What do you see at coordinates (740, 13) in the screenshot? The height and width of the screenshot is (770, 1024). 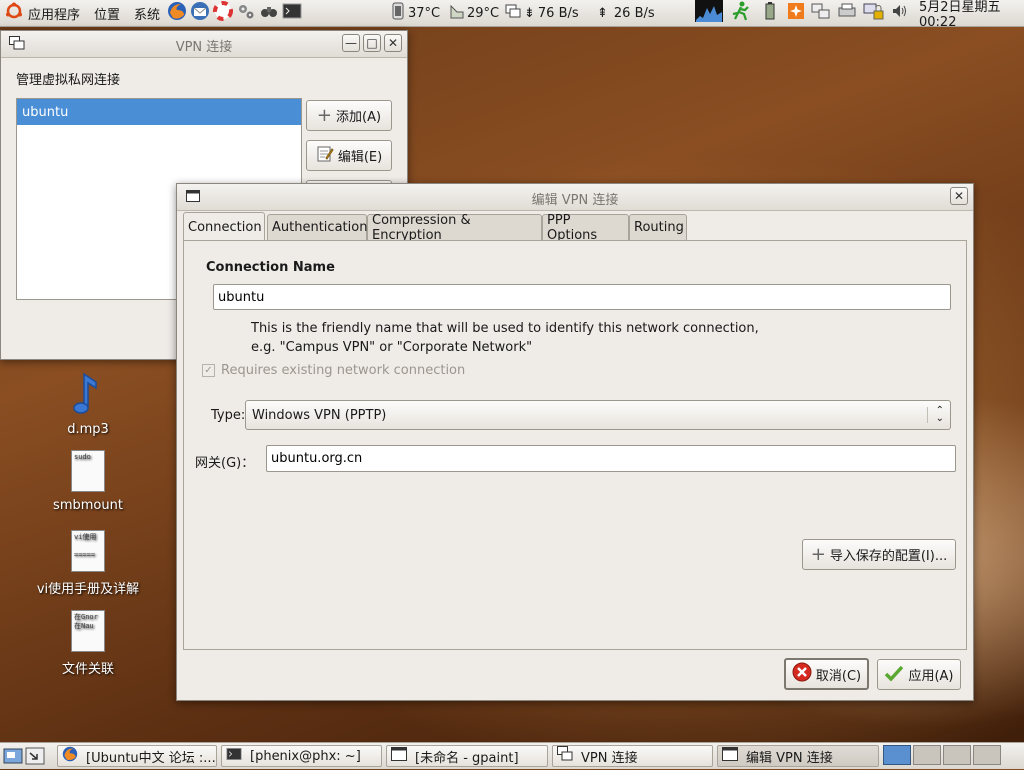 I see `running-man-icon` at bounding box center [740, 13].